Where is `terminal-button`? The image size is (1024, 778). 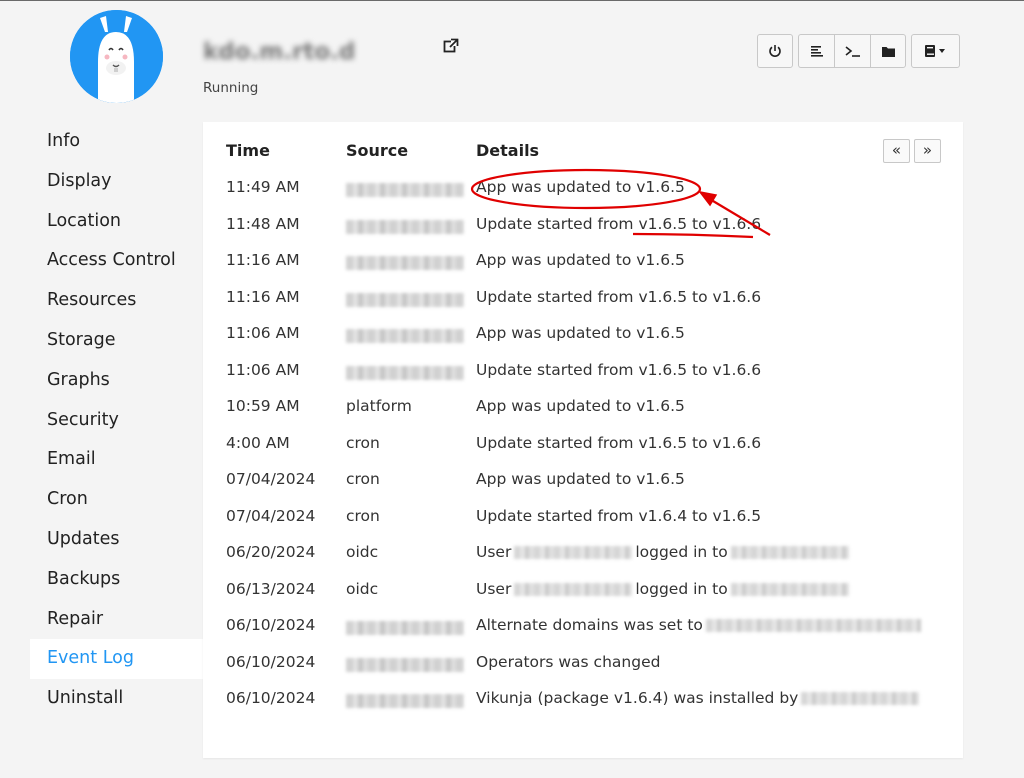 terminal-button is located at coordinates (852, 51).